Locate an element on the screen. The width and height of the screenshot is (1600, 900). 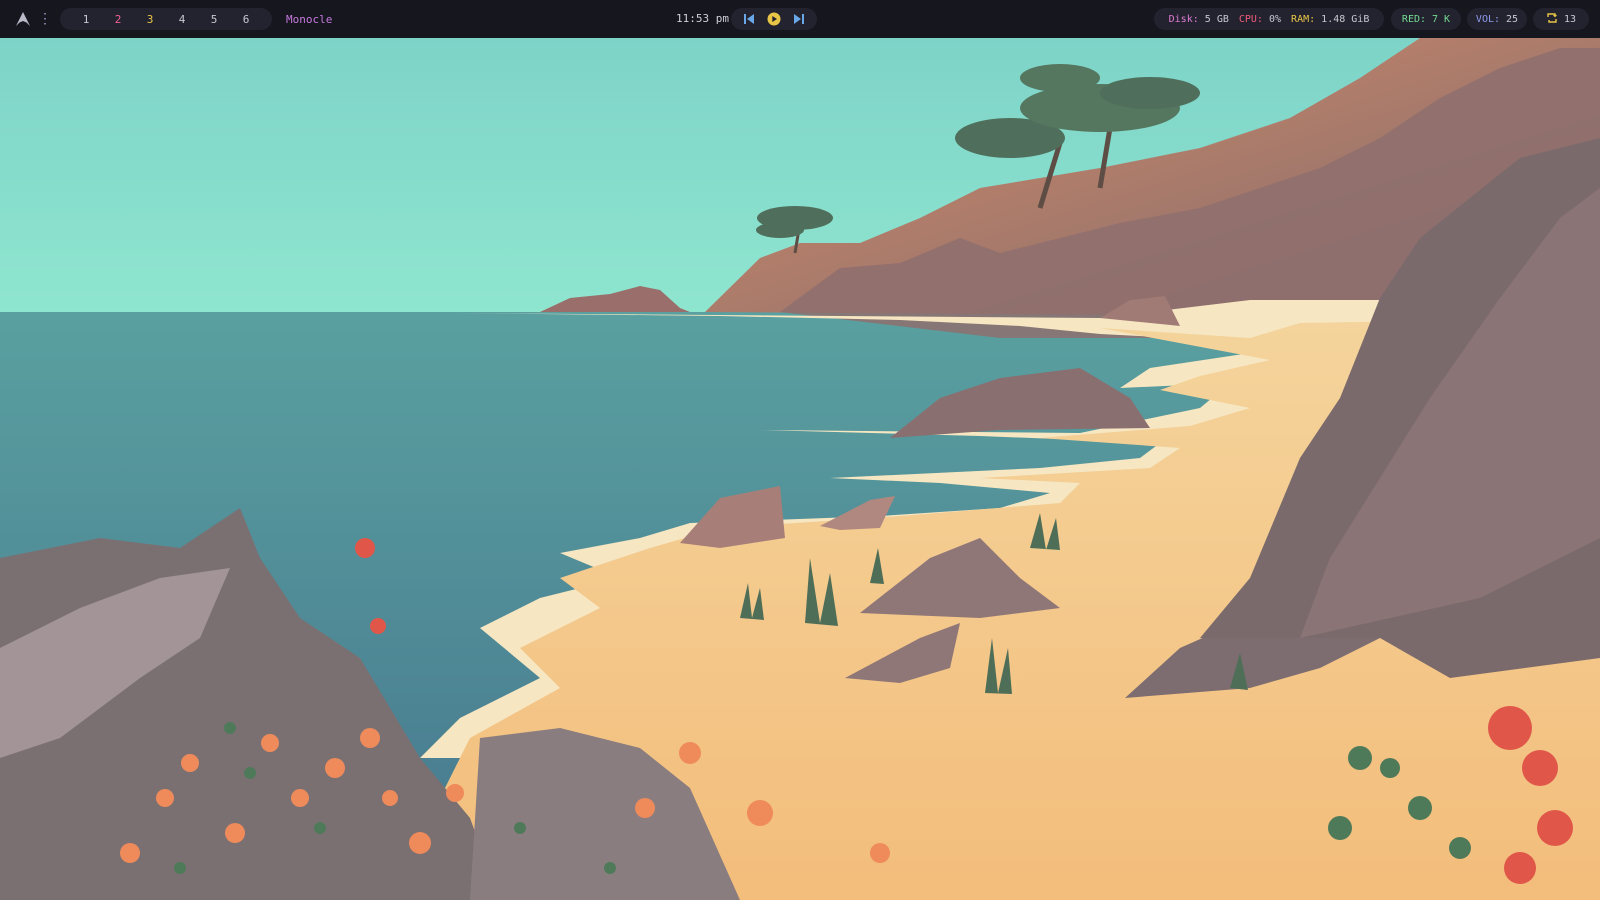
redshift-indicator: RED: 7 K is located at coordinates (1426, 19).